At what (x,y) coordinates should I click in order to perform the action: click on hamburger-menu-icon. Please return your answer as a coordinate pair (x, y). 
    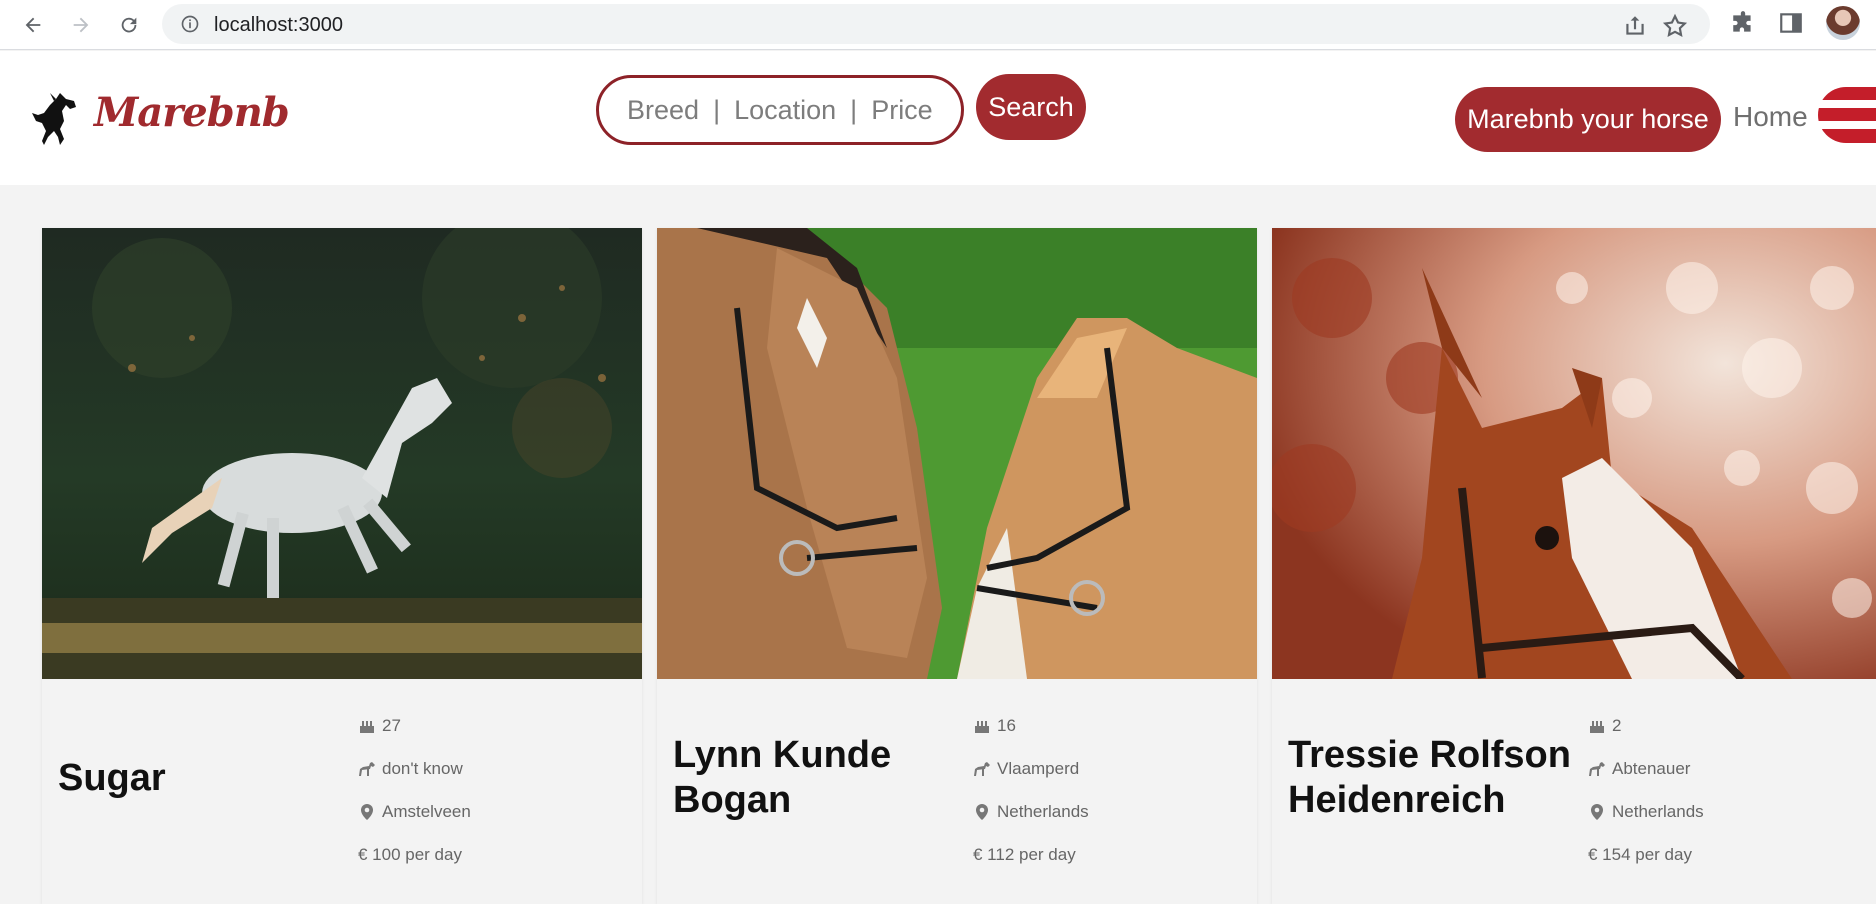
    Looking at the image, I should click on (1847, 115).